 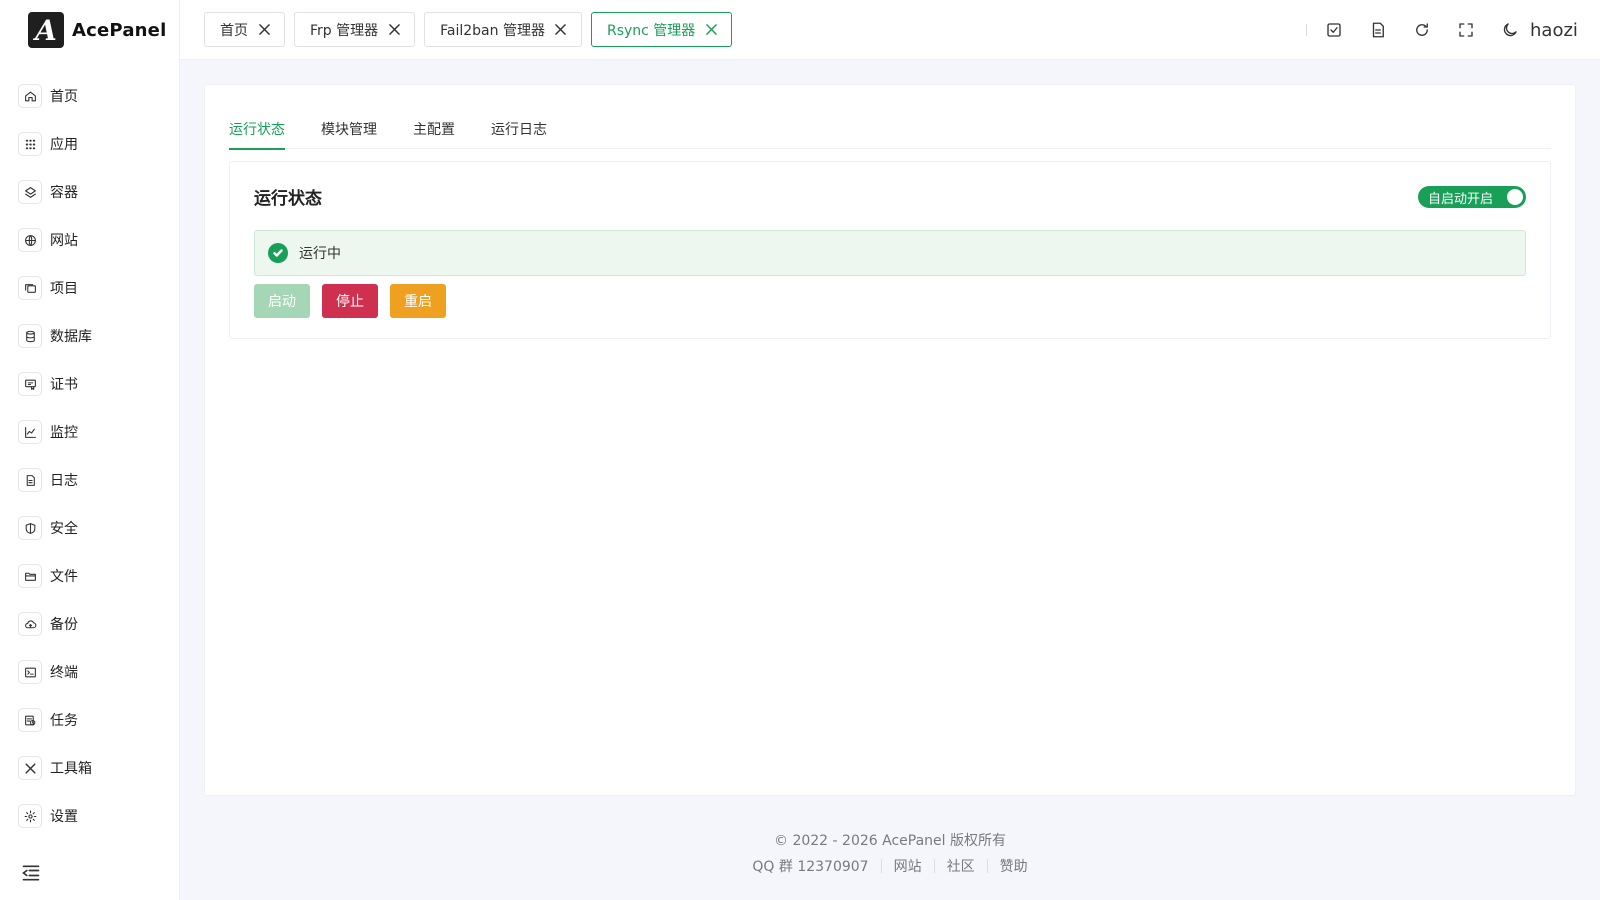 I want to click on tab-rsync-manager: Rsync 管理器, so click(x=661, y=29).